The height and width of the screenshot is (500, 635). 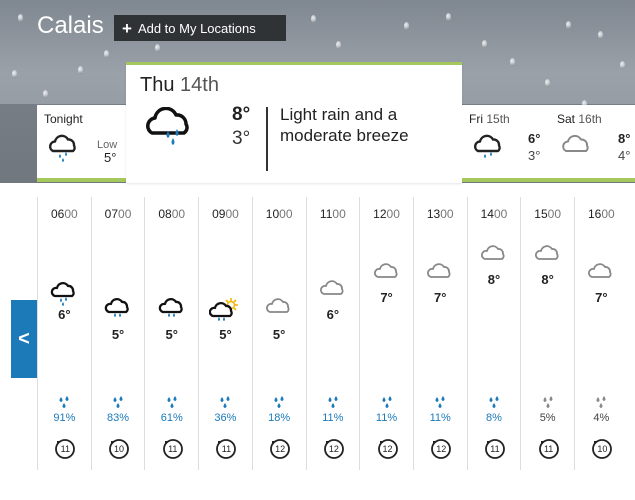 I want to click on rain-probability: 18%, so click(x=279, y=418).